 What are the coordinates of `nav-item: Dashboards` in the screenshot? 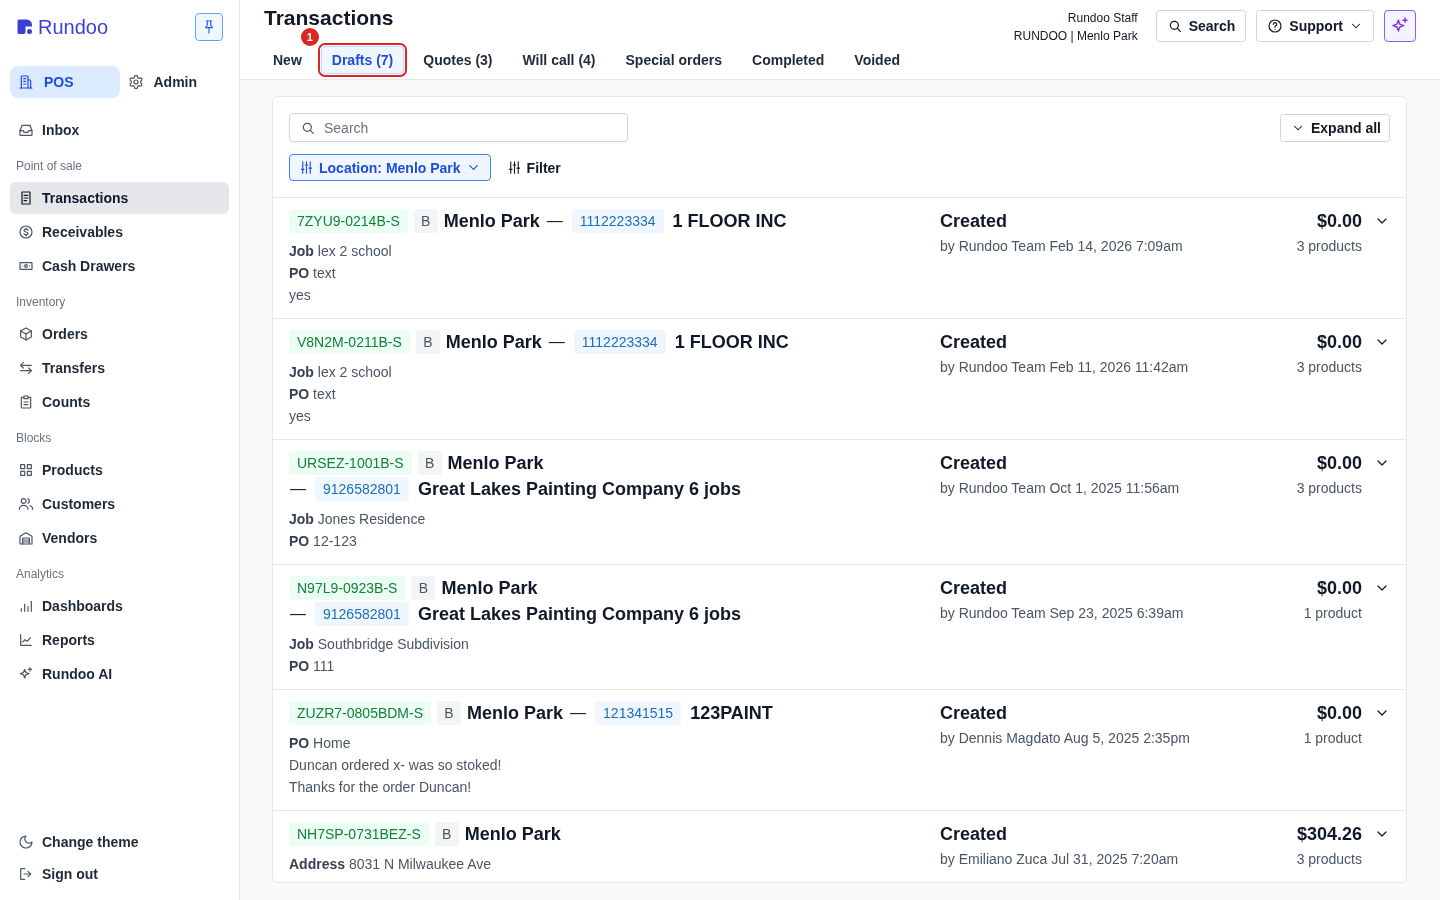 It's located at (119, 606).